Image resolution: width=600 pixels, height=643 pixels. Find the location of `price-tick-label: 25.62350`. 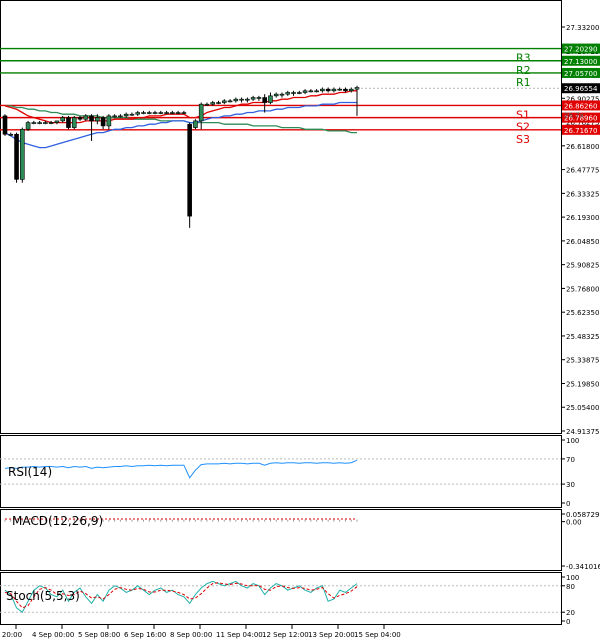

price-tick-label: 25.62350 is located at coordinates (582, 313).